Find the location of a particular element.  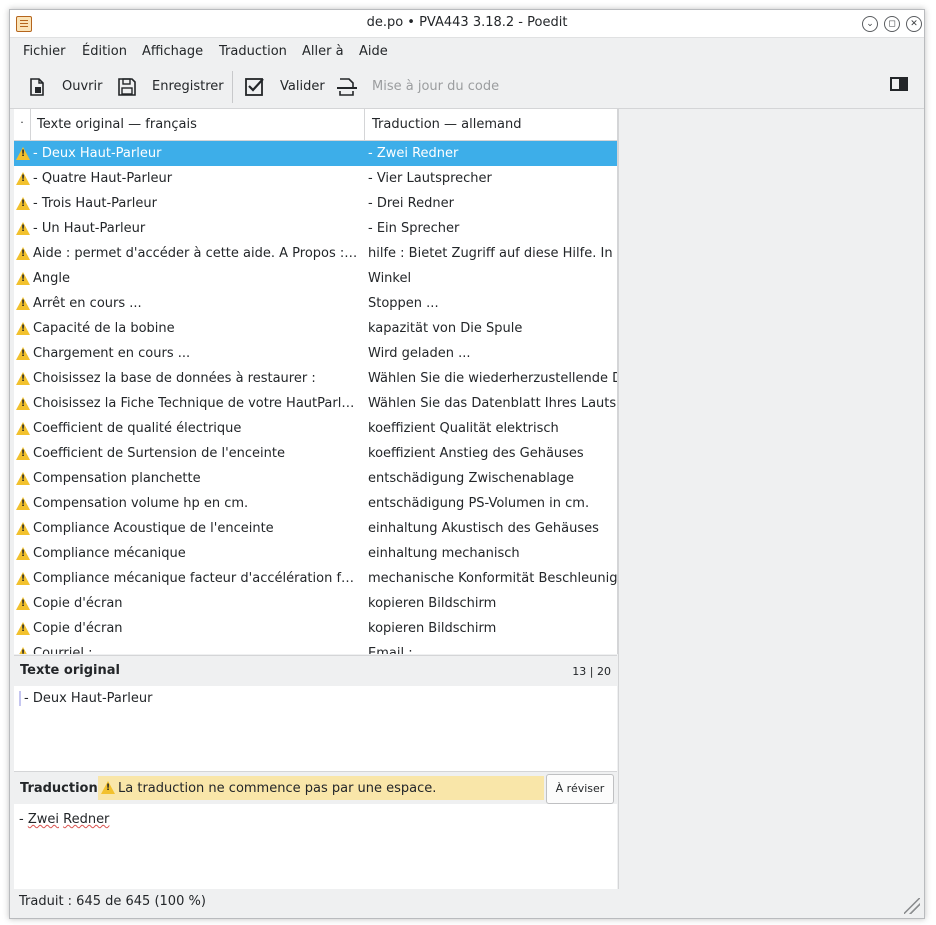

title-bar: de.po • PVA443 3.18.2 - Poedit ⌄ ◻ ✕ is located at coordinates (467, 24).